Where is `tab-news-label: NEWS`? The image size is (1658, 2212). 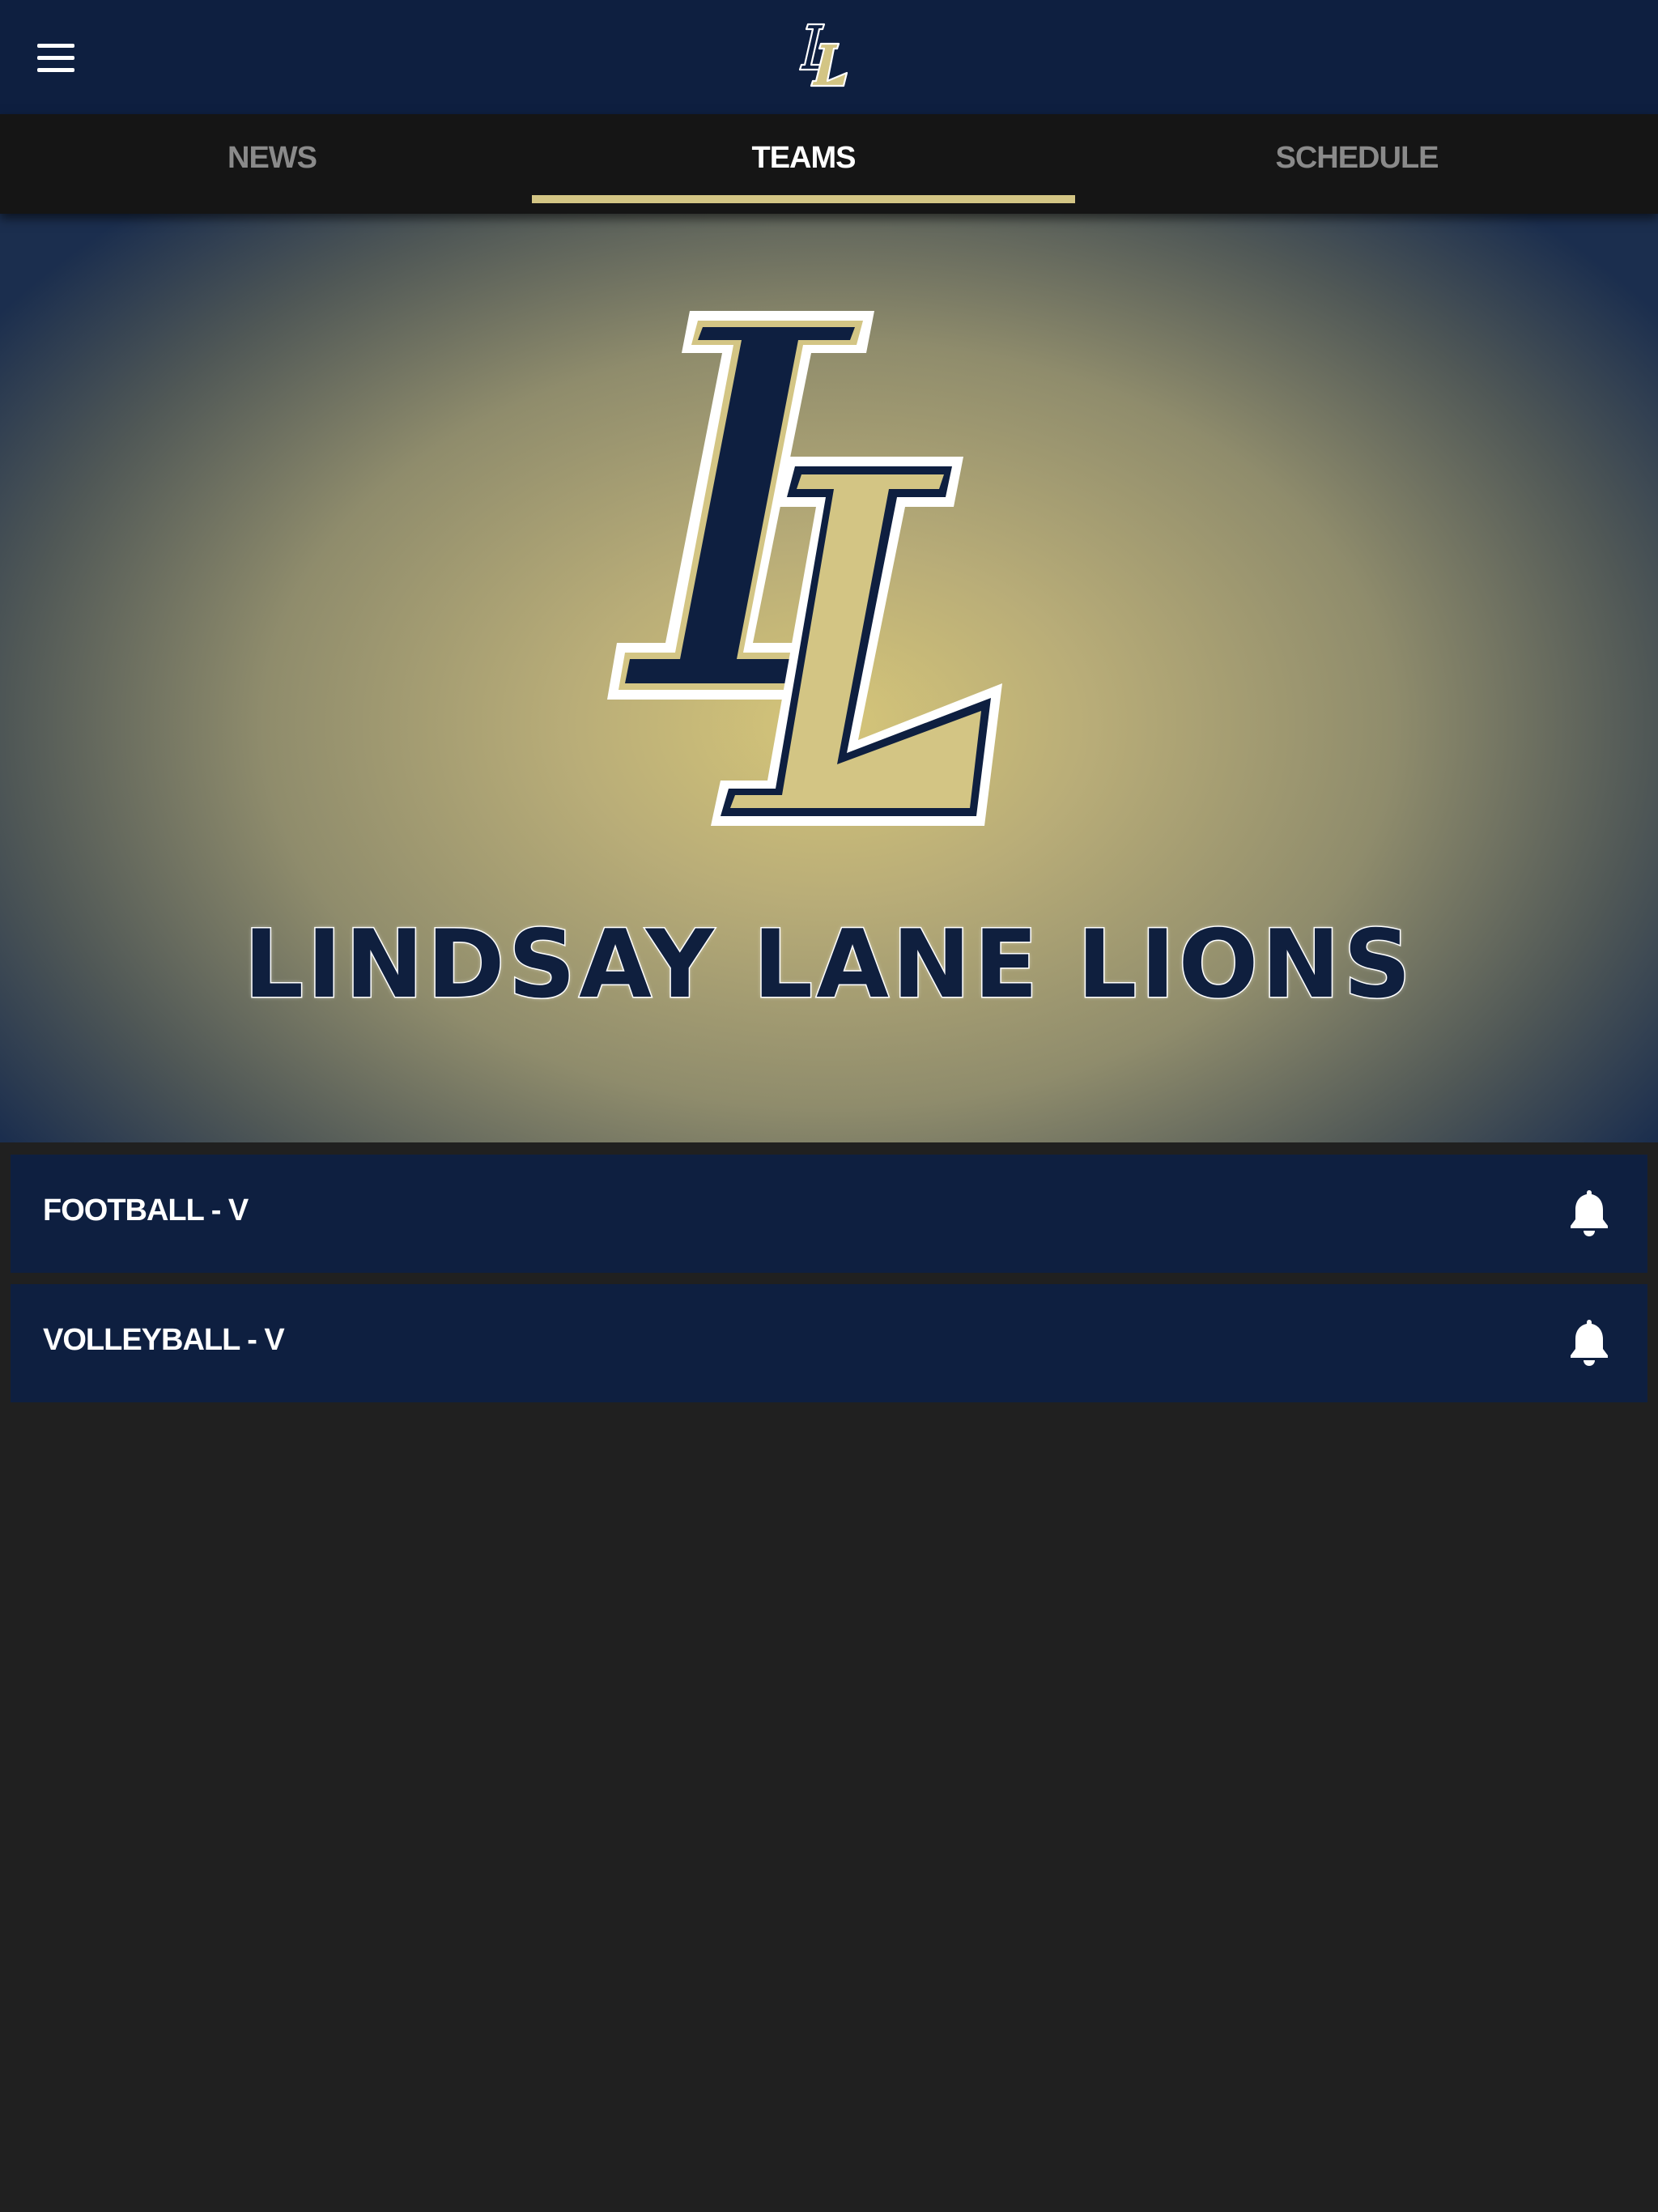 tab-news-label: NEWS is located at coordinates (272, 158).